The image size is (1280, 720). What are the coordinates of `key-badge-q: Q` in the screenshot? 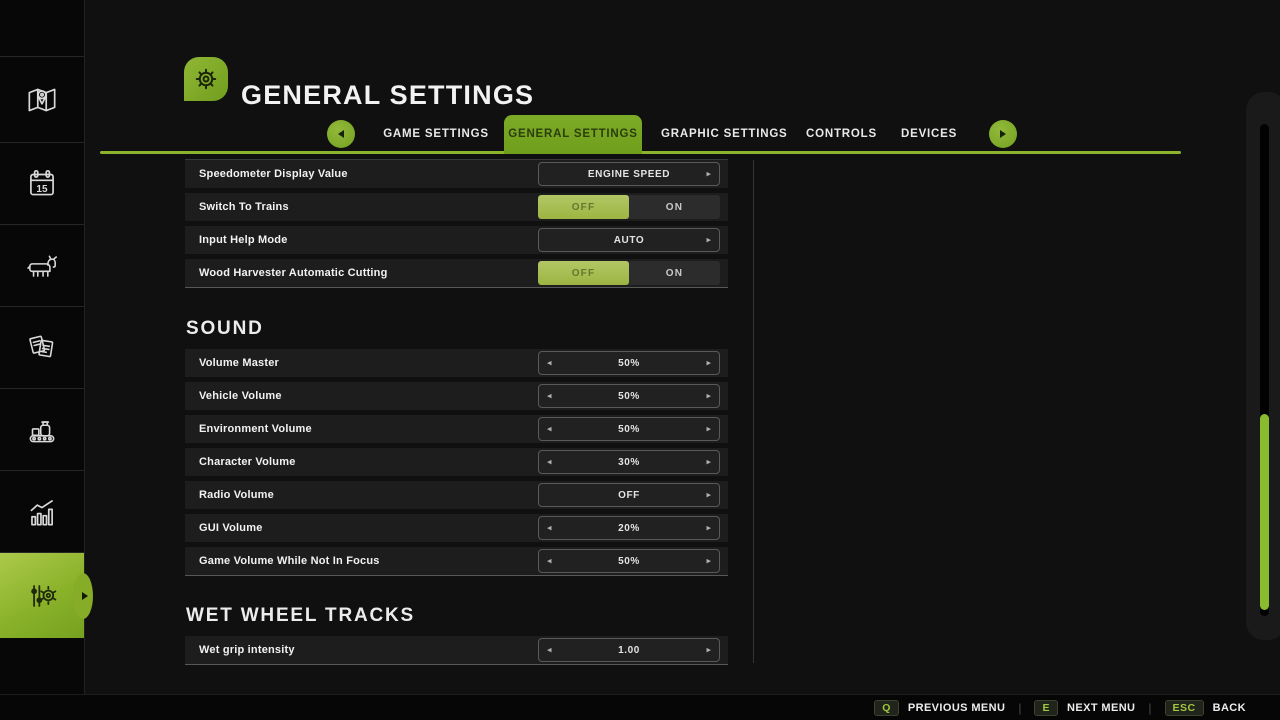 It's located at (886, 707).